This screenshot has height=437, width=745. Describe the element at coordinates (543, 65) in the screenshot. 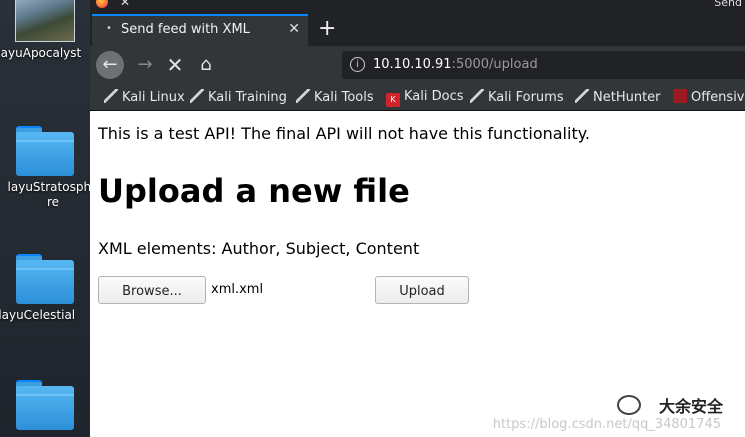

I see `url-bar: i 10.10.10.91:5000/upload` at that location.